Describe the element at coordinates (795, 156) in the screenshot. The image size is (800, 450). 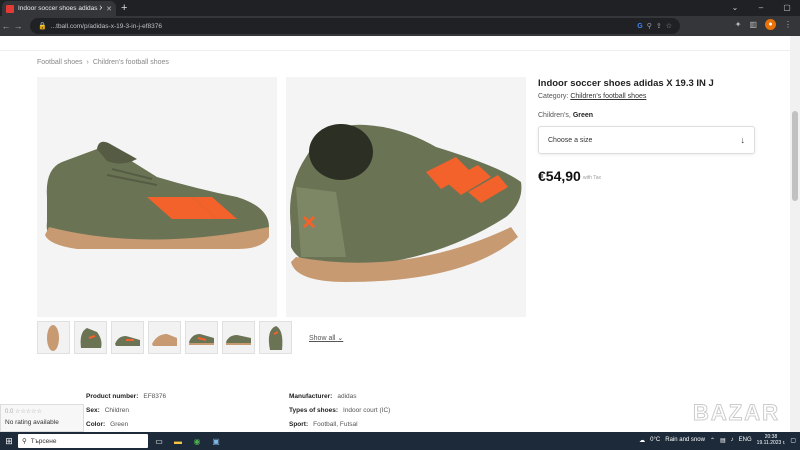
I see `scrollbar-thumb` at that location.